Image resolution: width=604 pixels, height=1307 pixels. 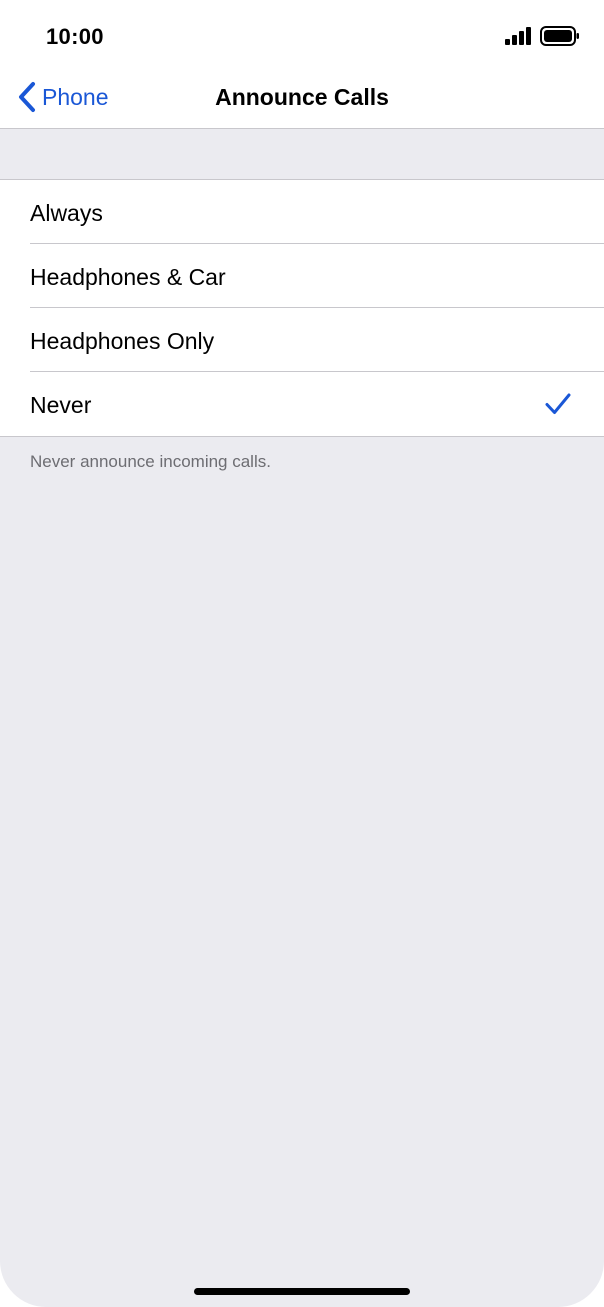 I want to click on notch, so click(x=302, y=24).